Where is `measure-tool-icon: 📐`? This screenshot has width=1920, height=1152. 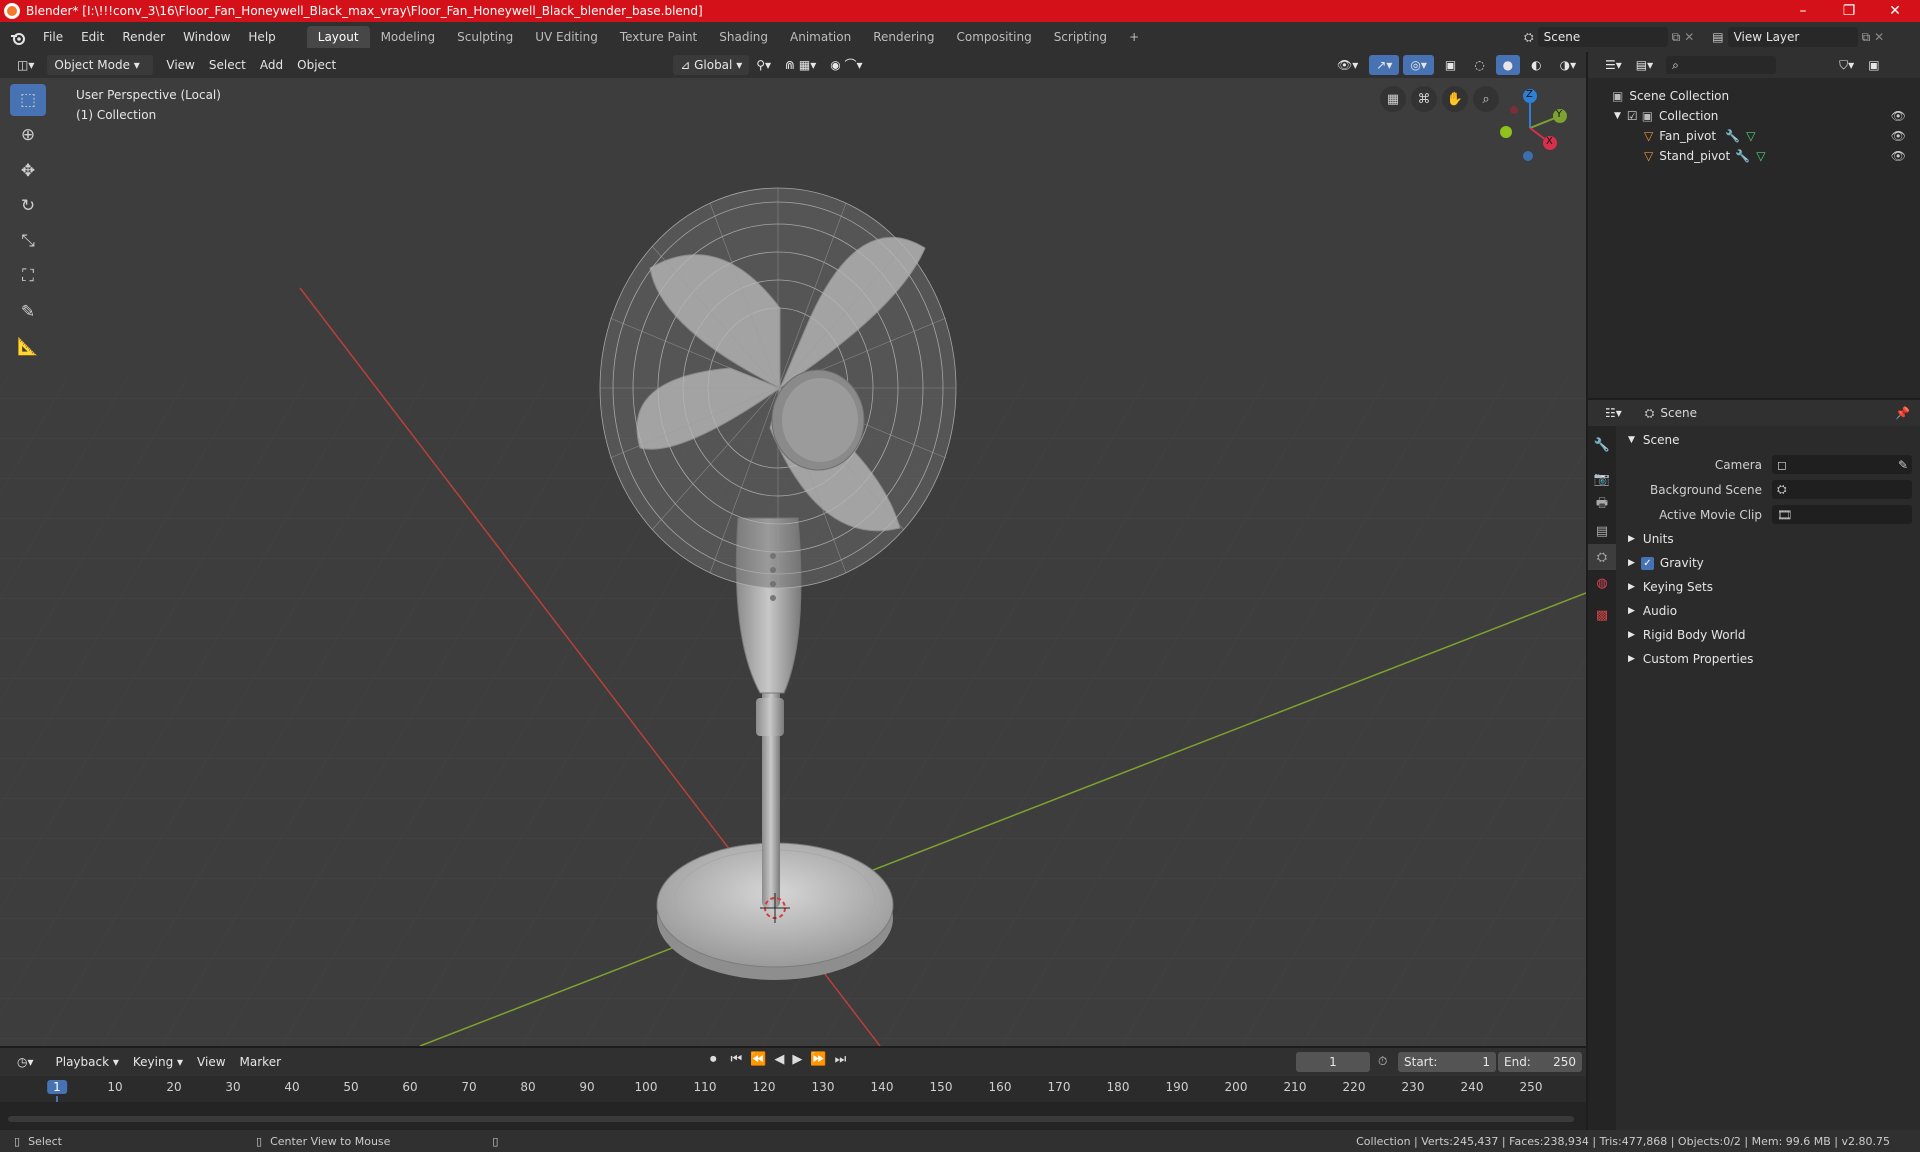 measure-tool-icon: 📐 is located at coordinates (28, 347).